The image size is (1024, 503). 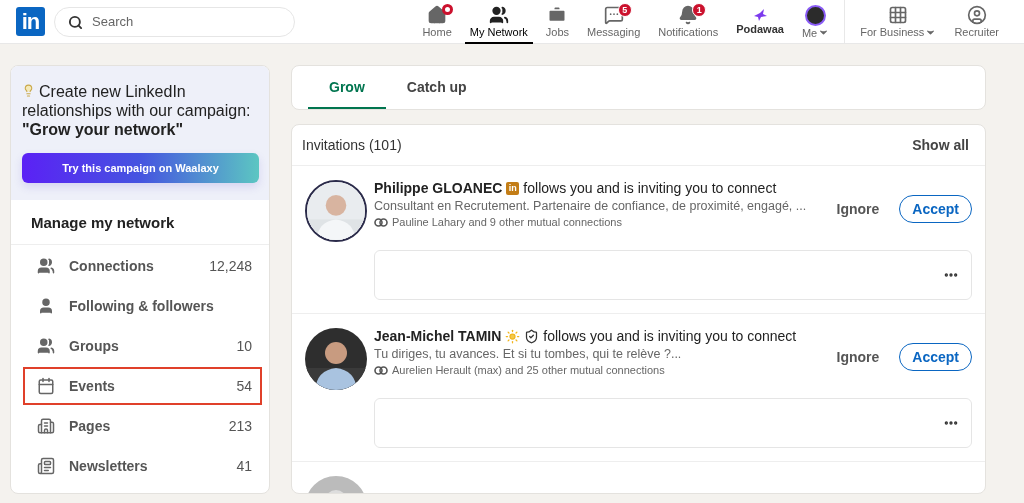 I want to click on calendar-icon, so click(x=46, y=386).